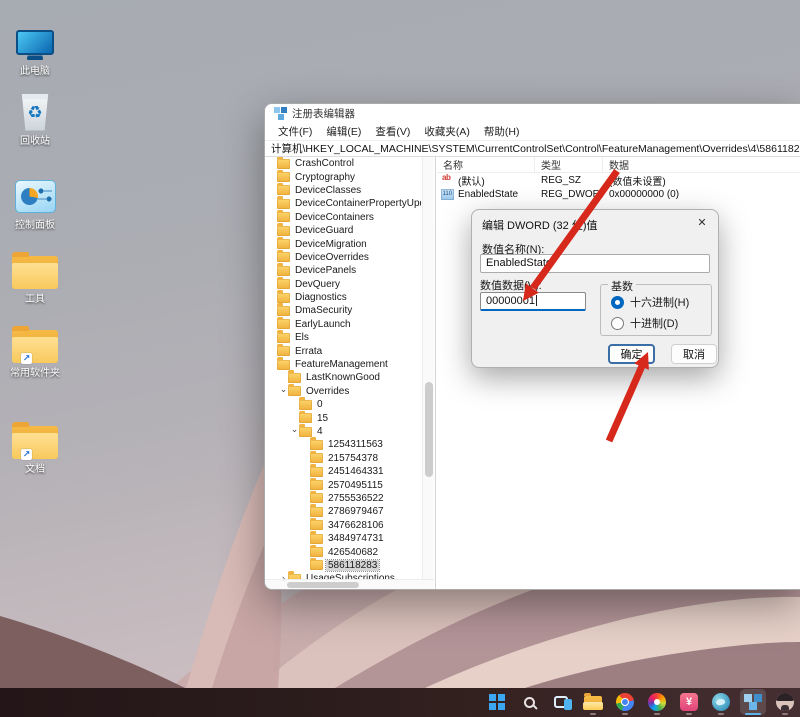 The image size is (800, 717). What do you see at coordinates (35, 278) in the screenshot?
I see `desktop-icon-folder-tools: ↗ 工具` at bounding box center [35, 278].